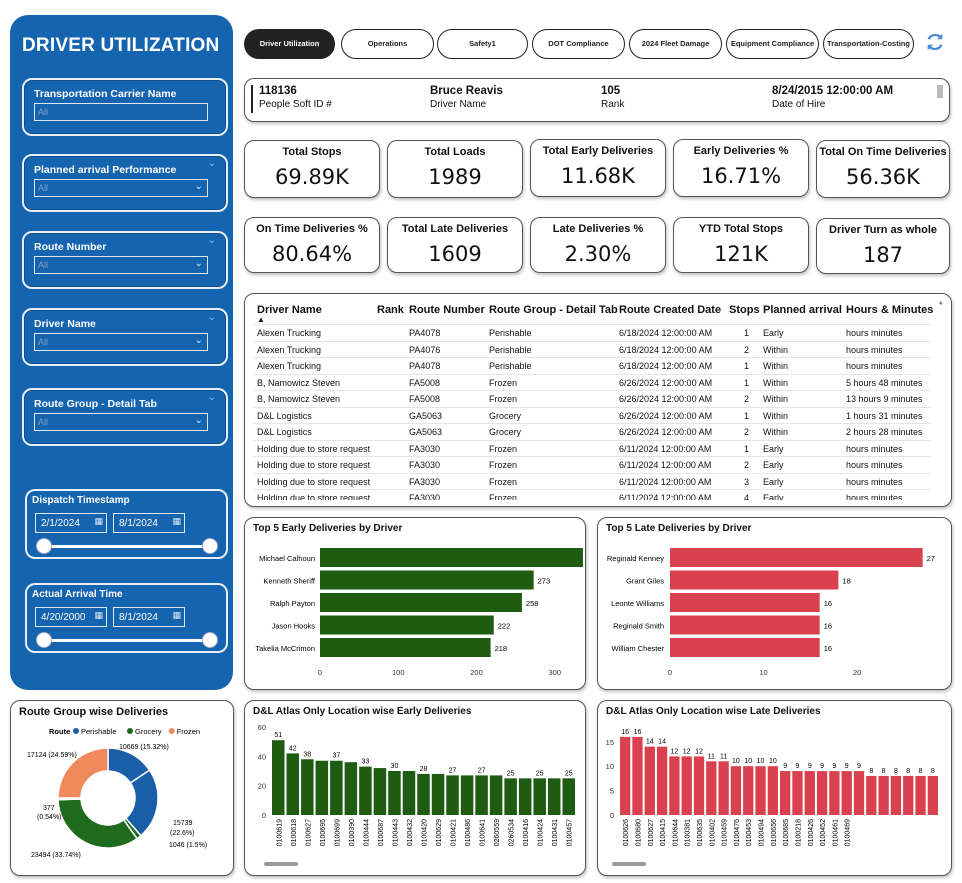 This screenshot has height=883, width=962. Describe the element at coordinates (802, 310) in the screenshot. I see `column-header: Planned arrival` at that location.